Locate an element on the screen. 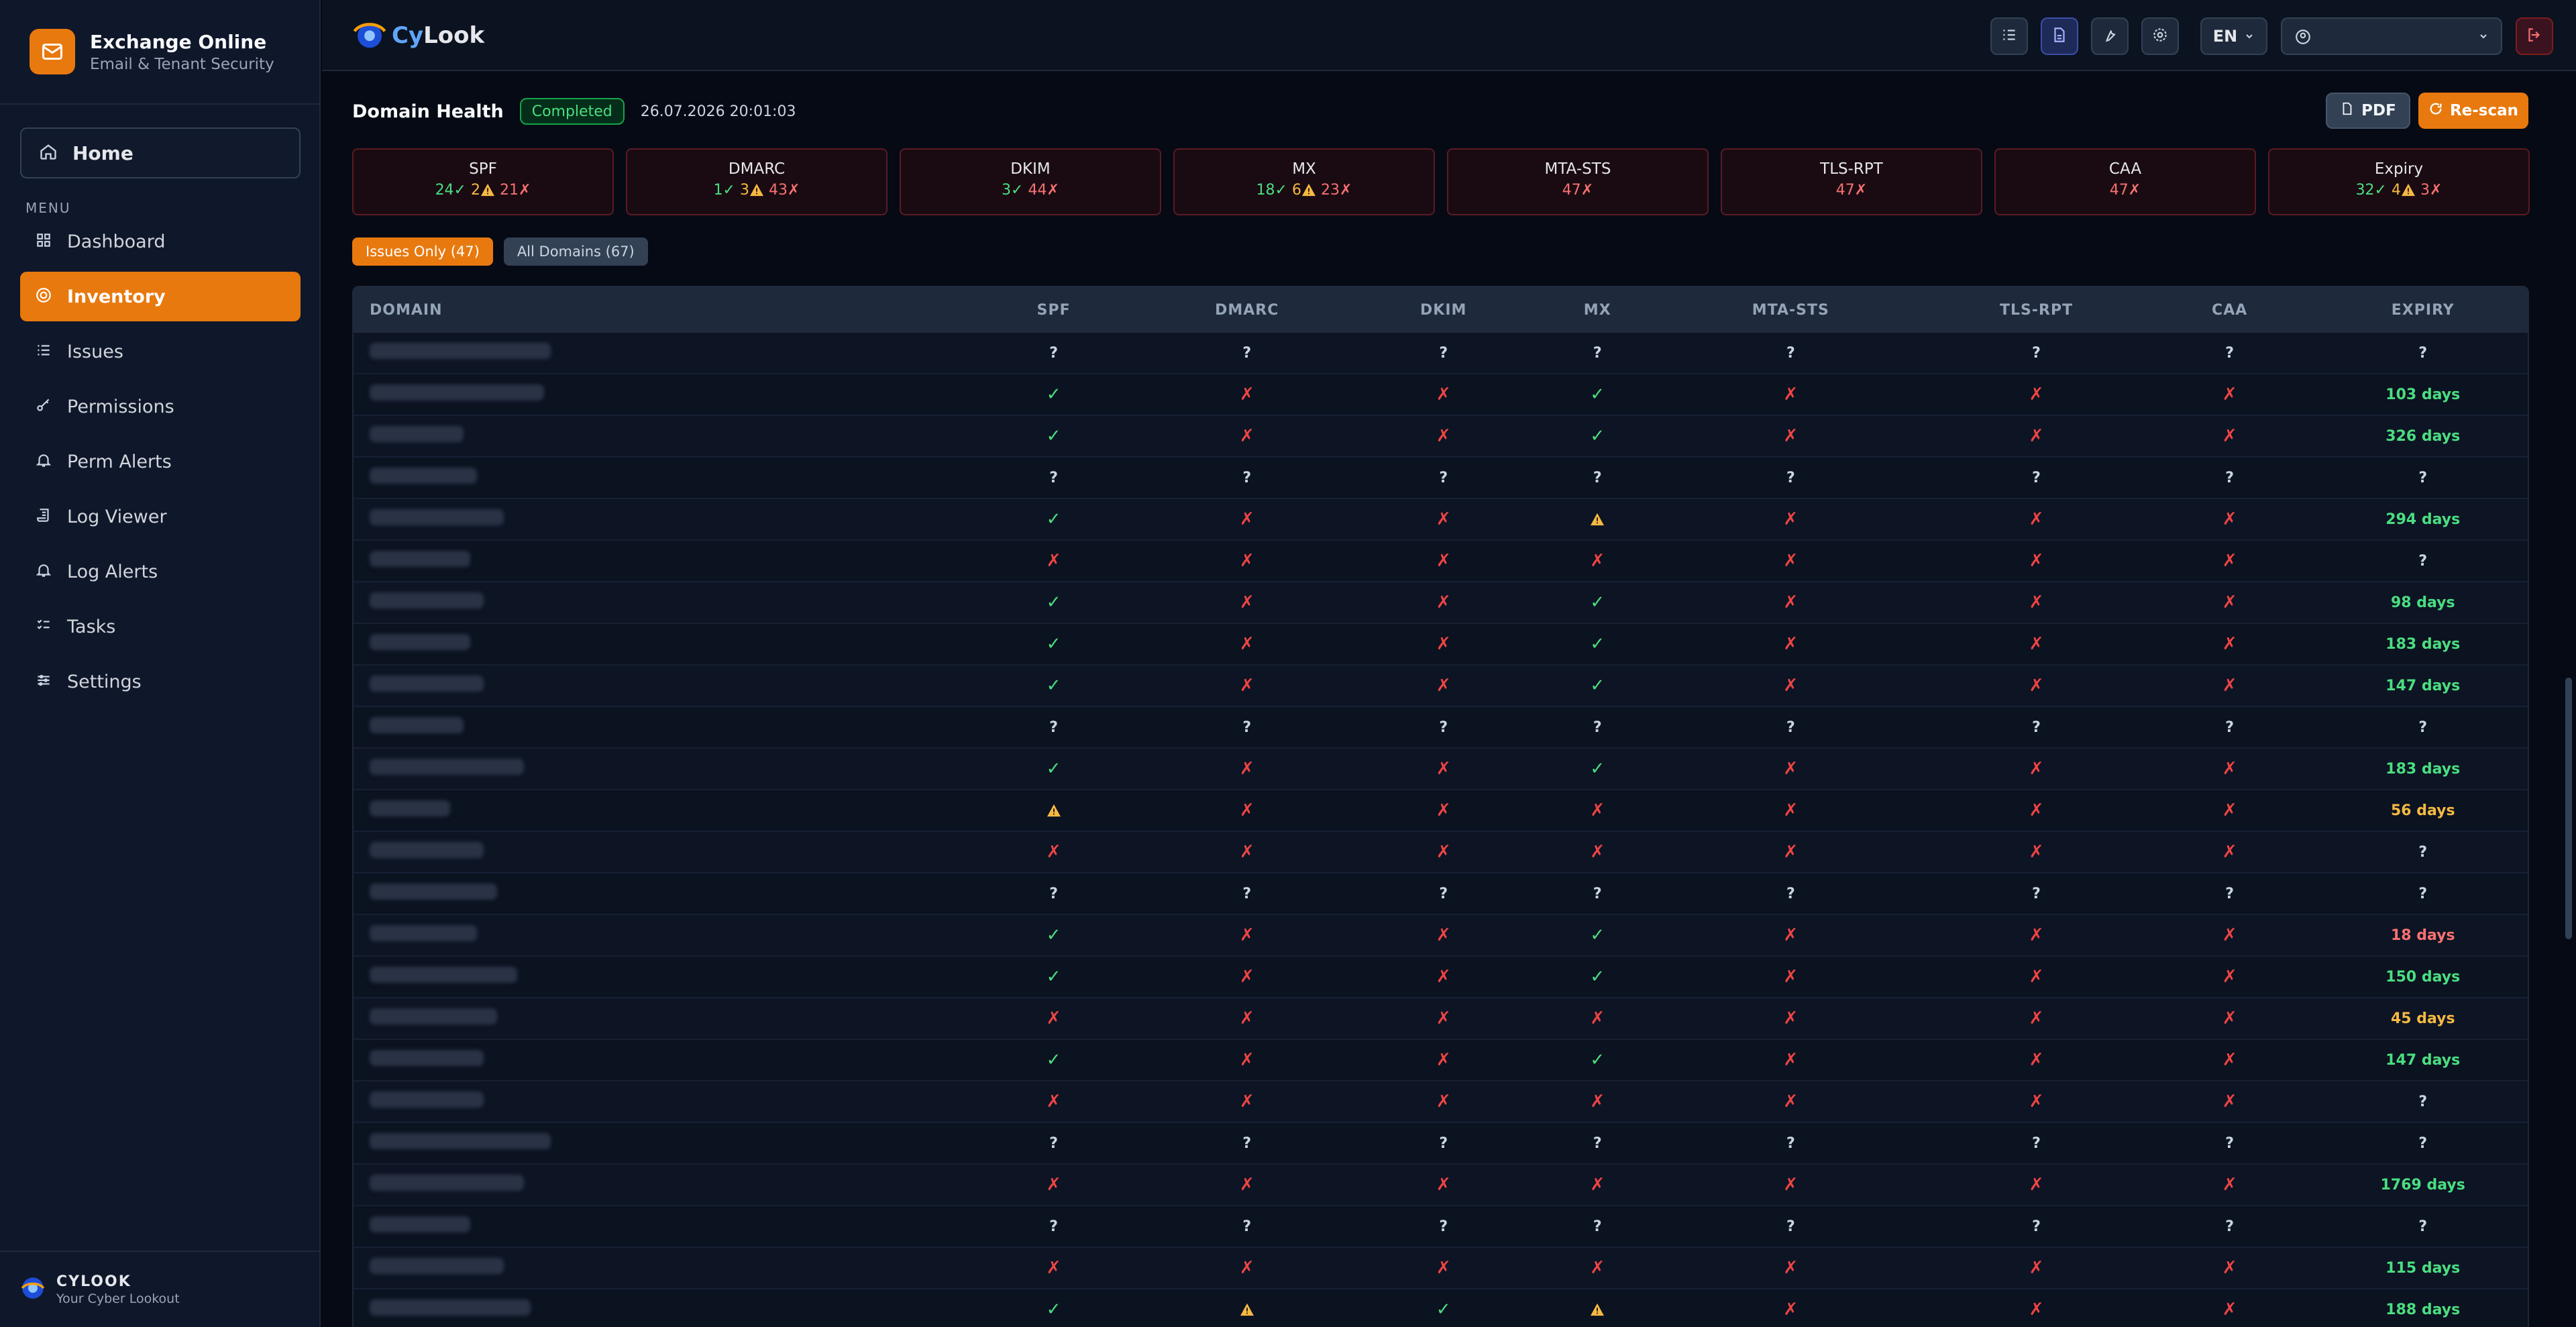  column-header-domain: DOMAIN is located at coordinates (681, 310).